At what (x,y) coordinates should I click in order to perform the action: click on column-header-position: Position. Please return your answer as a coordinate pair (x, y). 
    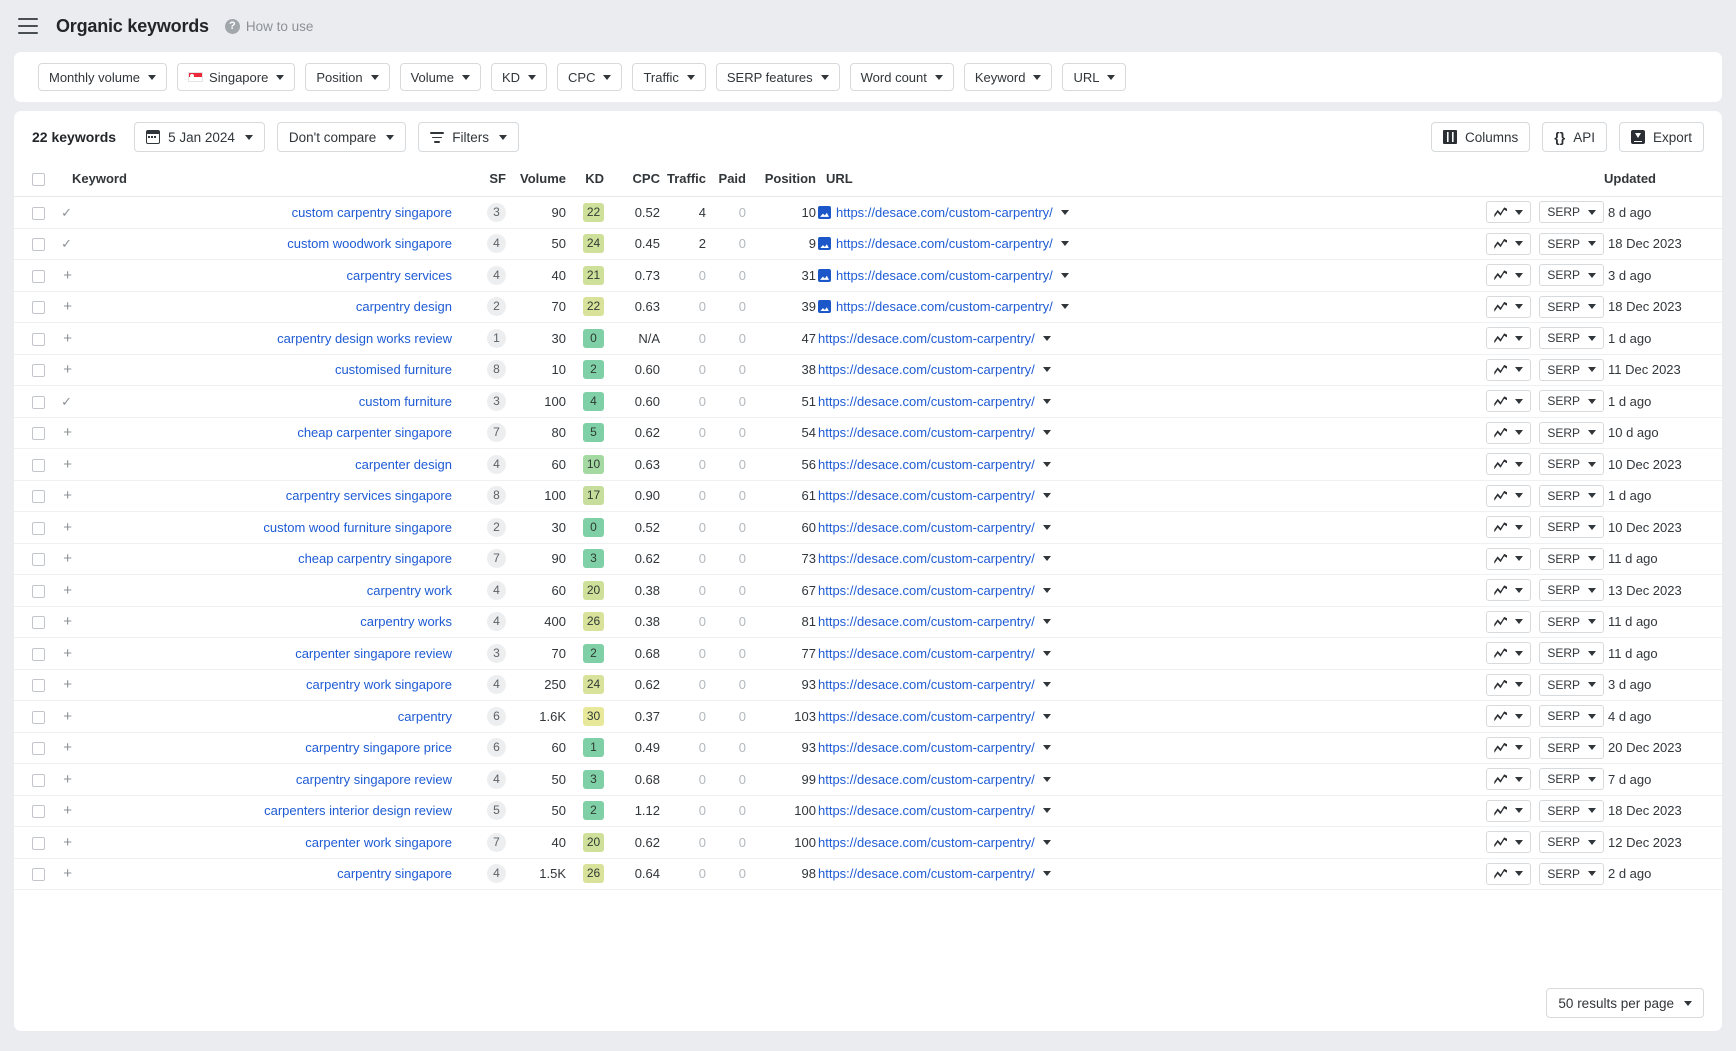
    Looking at the image, I should click on (781, 180).